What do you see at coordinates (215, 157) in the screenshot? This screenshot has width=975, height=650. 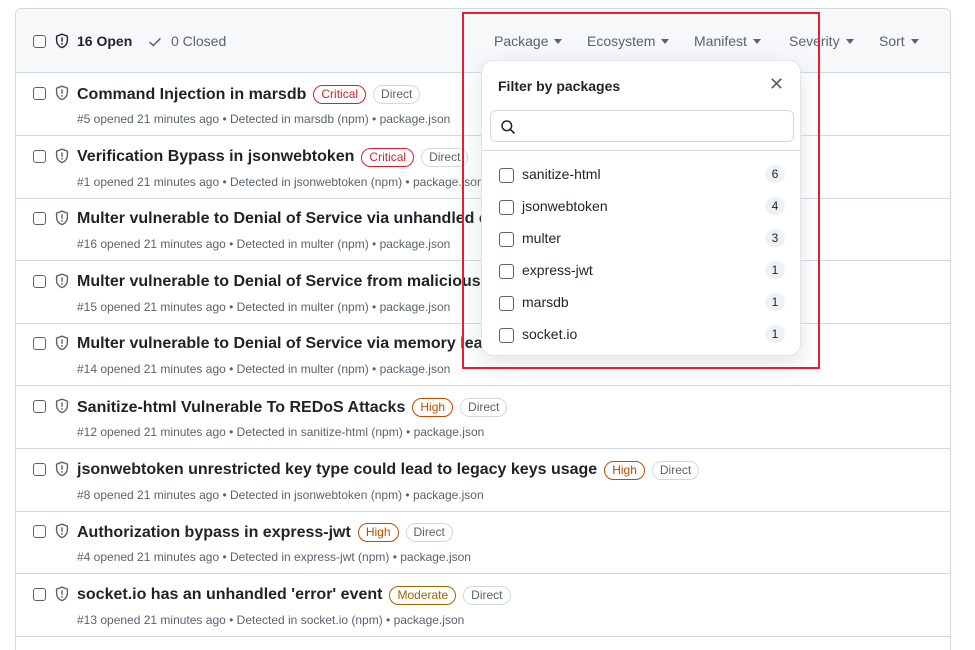 I see `alert-title-link: Verification Bypass in jsonwebtoken` at bounding box center [215, 157].